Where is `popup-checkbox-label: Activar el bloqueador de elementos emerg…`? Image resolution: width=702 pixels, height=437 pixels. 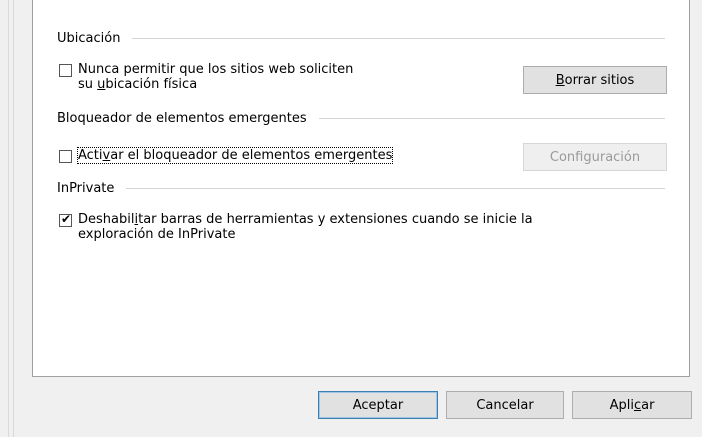 popup-checkbox-label: Activar el bloqueador de elementos emerg… is located at coordinates (235, 155).